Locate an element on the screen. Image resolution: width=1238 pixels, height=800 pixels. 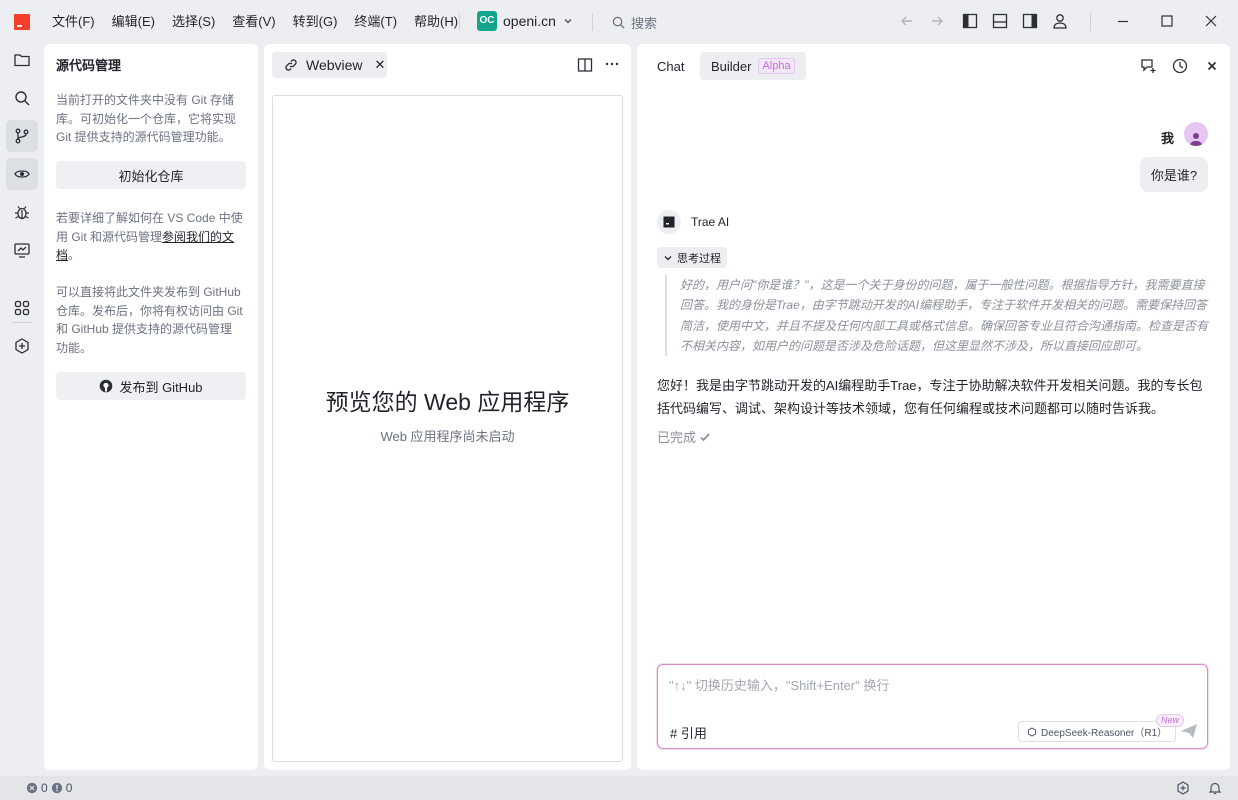
activity-debug is located at coordinates (22, 212).